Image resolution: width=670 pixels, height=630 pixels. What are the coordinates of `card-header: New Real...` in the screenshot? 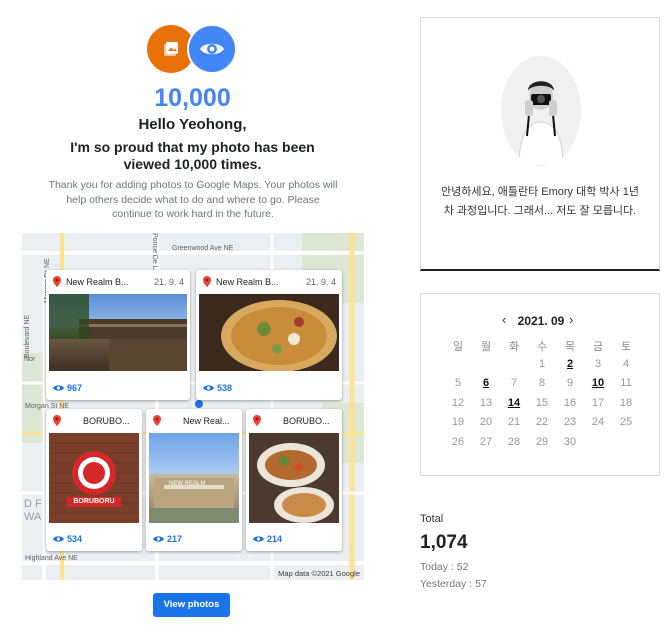 It's located at (194, 421).